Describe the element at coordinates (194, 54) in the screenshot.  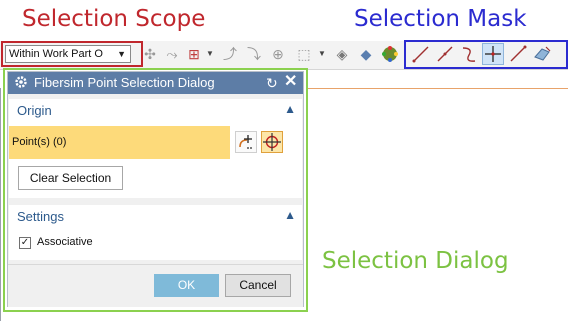
I see `add-point-icon: ⊞` at that location.